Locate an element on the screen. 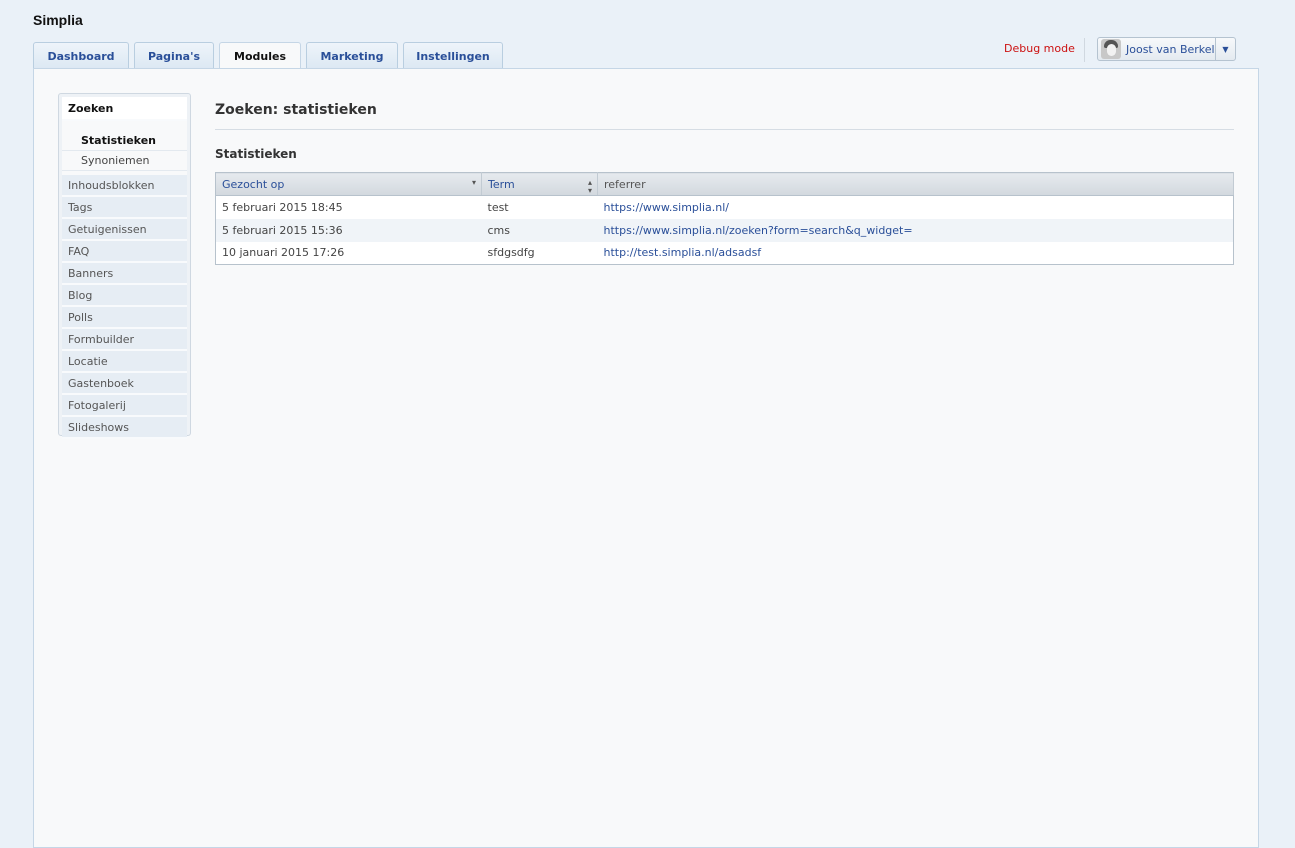 This screenshot has width=1295, height=848. tab-marketing: Marketing is located at coordinates (352, 55).